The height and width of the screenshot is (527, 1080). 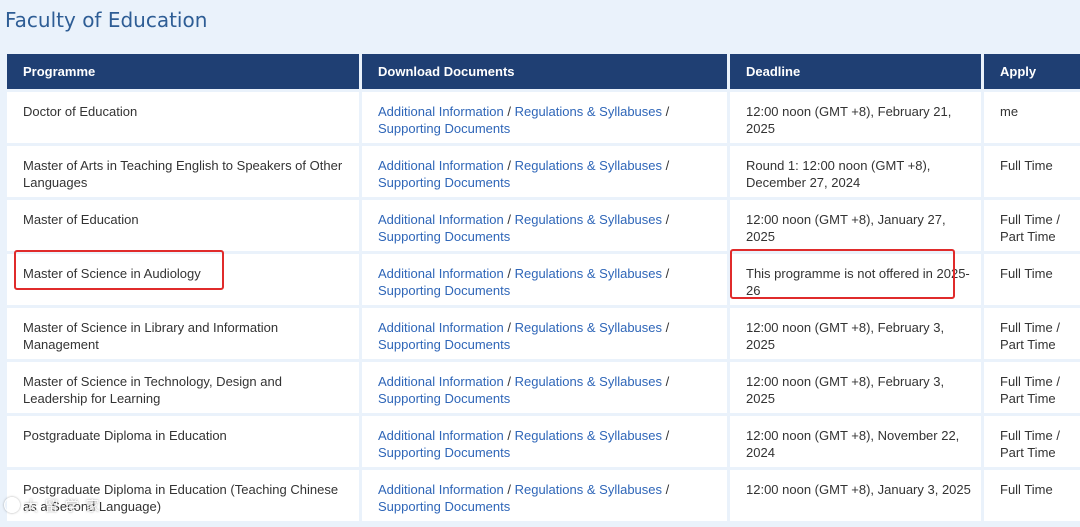 I want to click on header-documents: Download Documents, so click(x=544, y=71).